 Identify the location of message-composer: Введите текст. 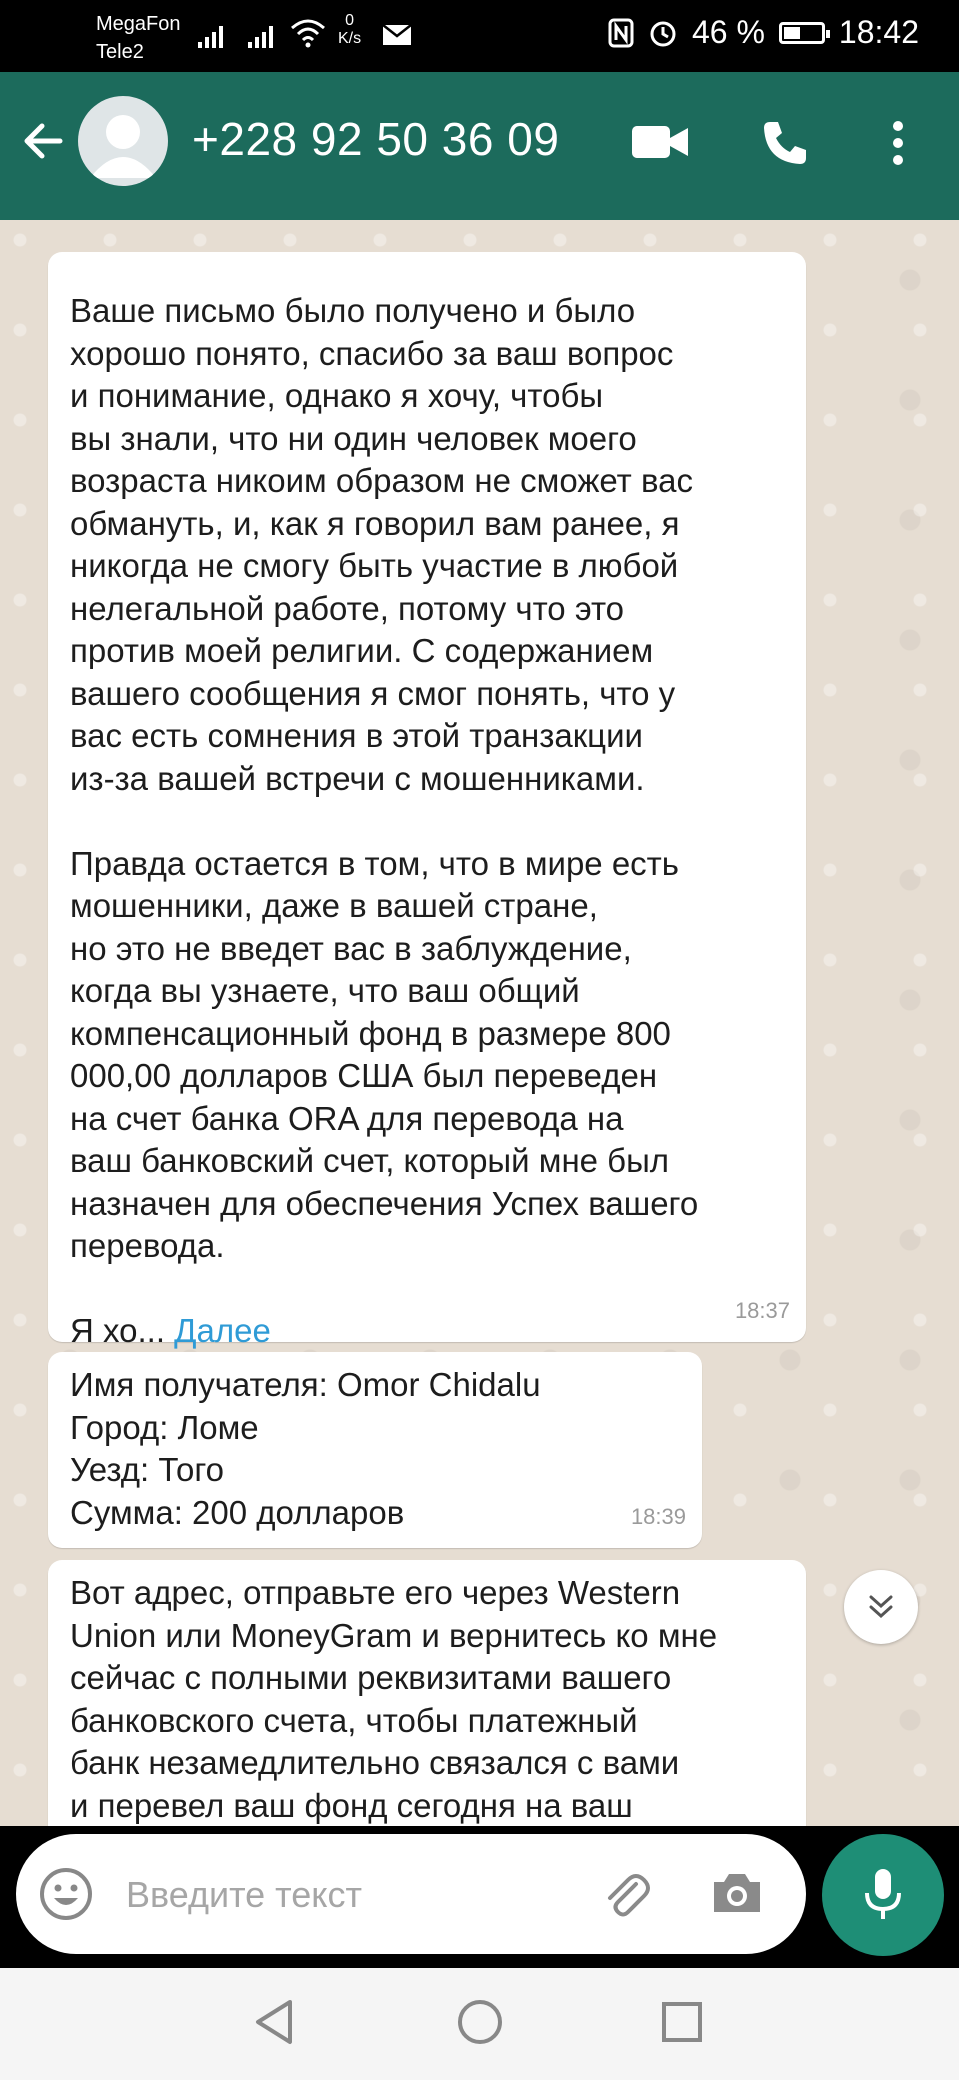
(411, 1894).